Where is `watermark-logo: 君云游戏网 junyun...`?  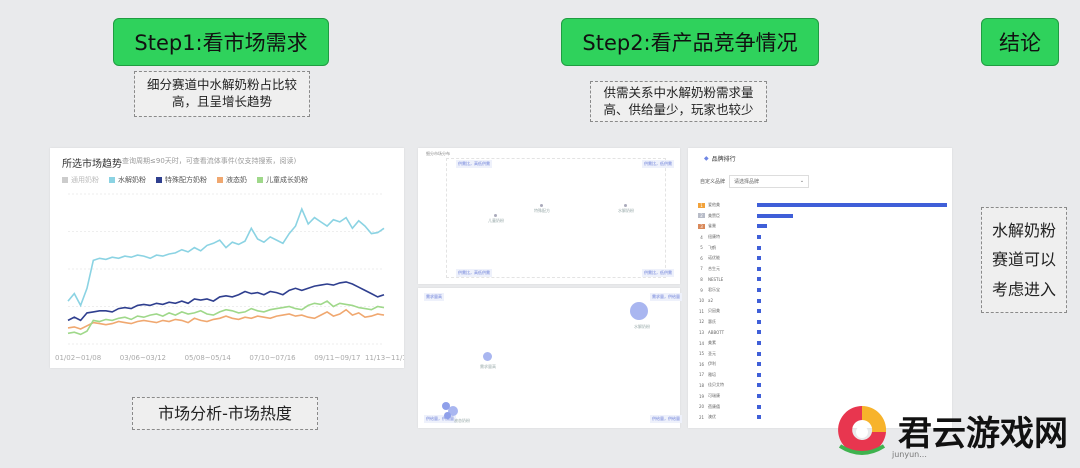
watermark-logo: 君云游戏网 junyun... is located at coordinates (950, 430).